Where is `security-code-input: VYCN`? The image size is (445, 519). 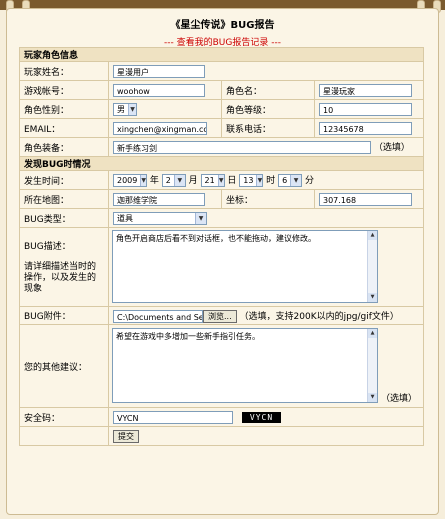
security-code-input: VYCN is located at coordinates (173, 417).